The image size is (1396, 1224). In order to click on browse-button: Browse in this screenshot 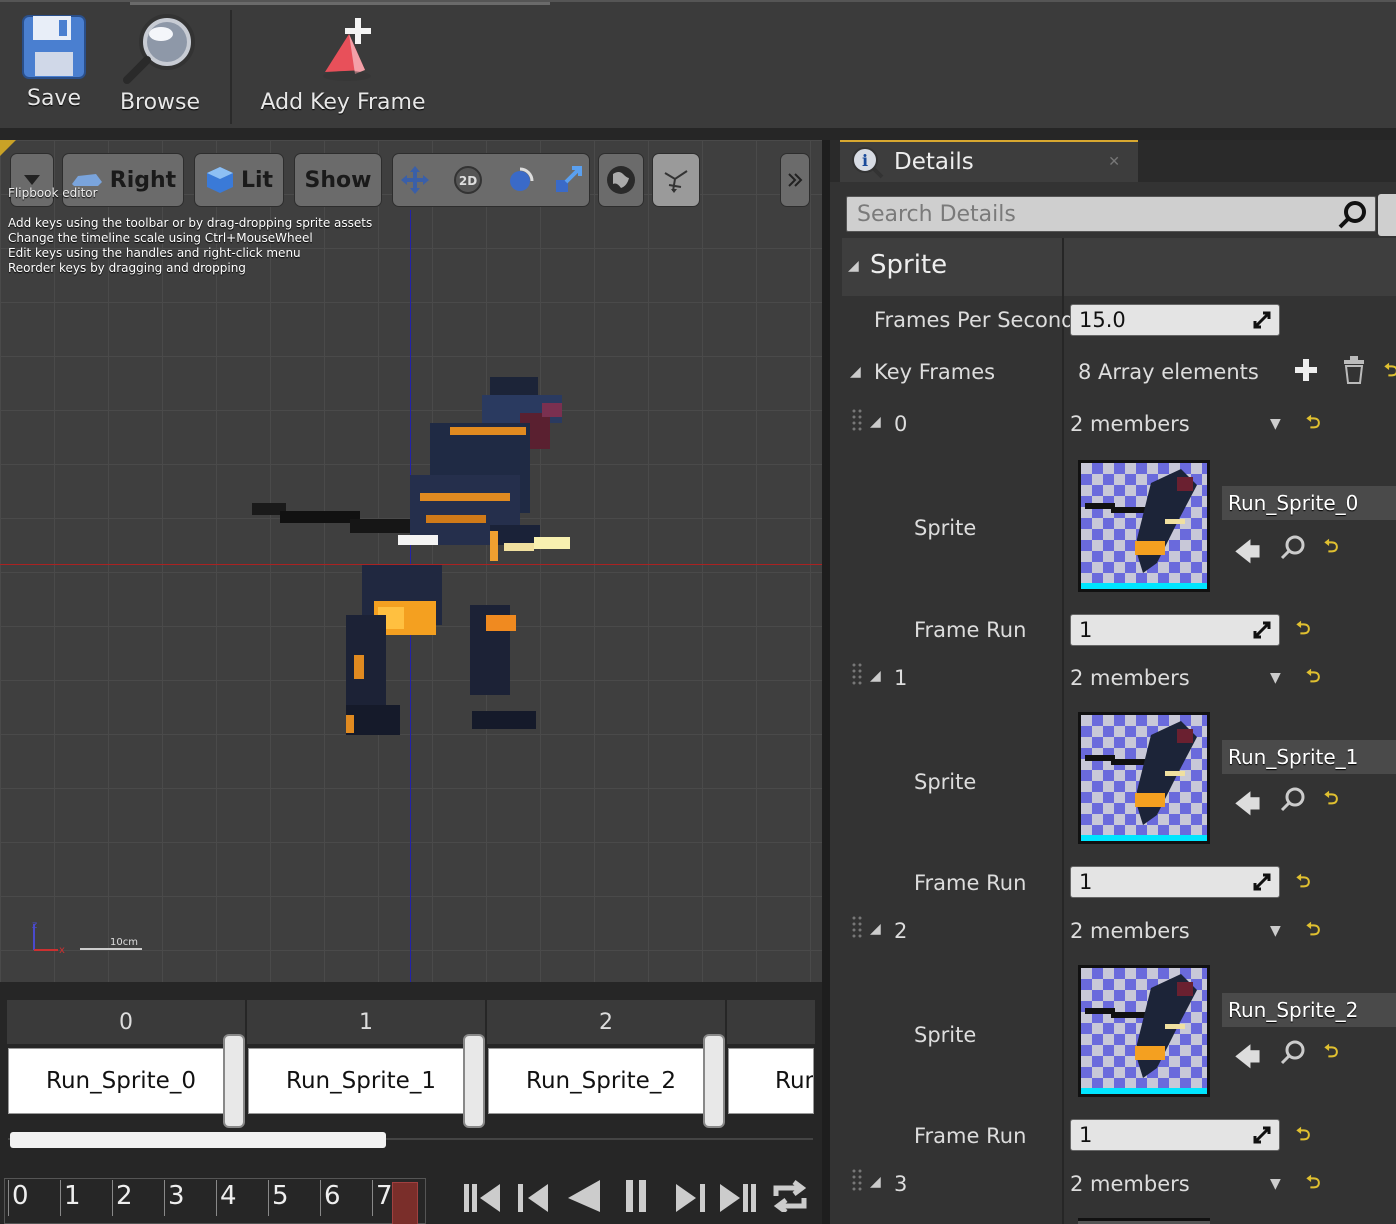, I will do `click(160, 68)`.